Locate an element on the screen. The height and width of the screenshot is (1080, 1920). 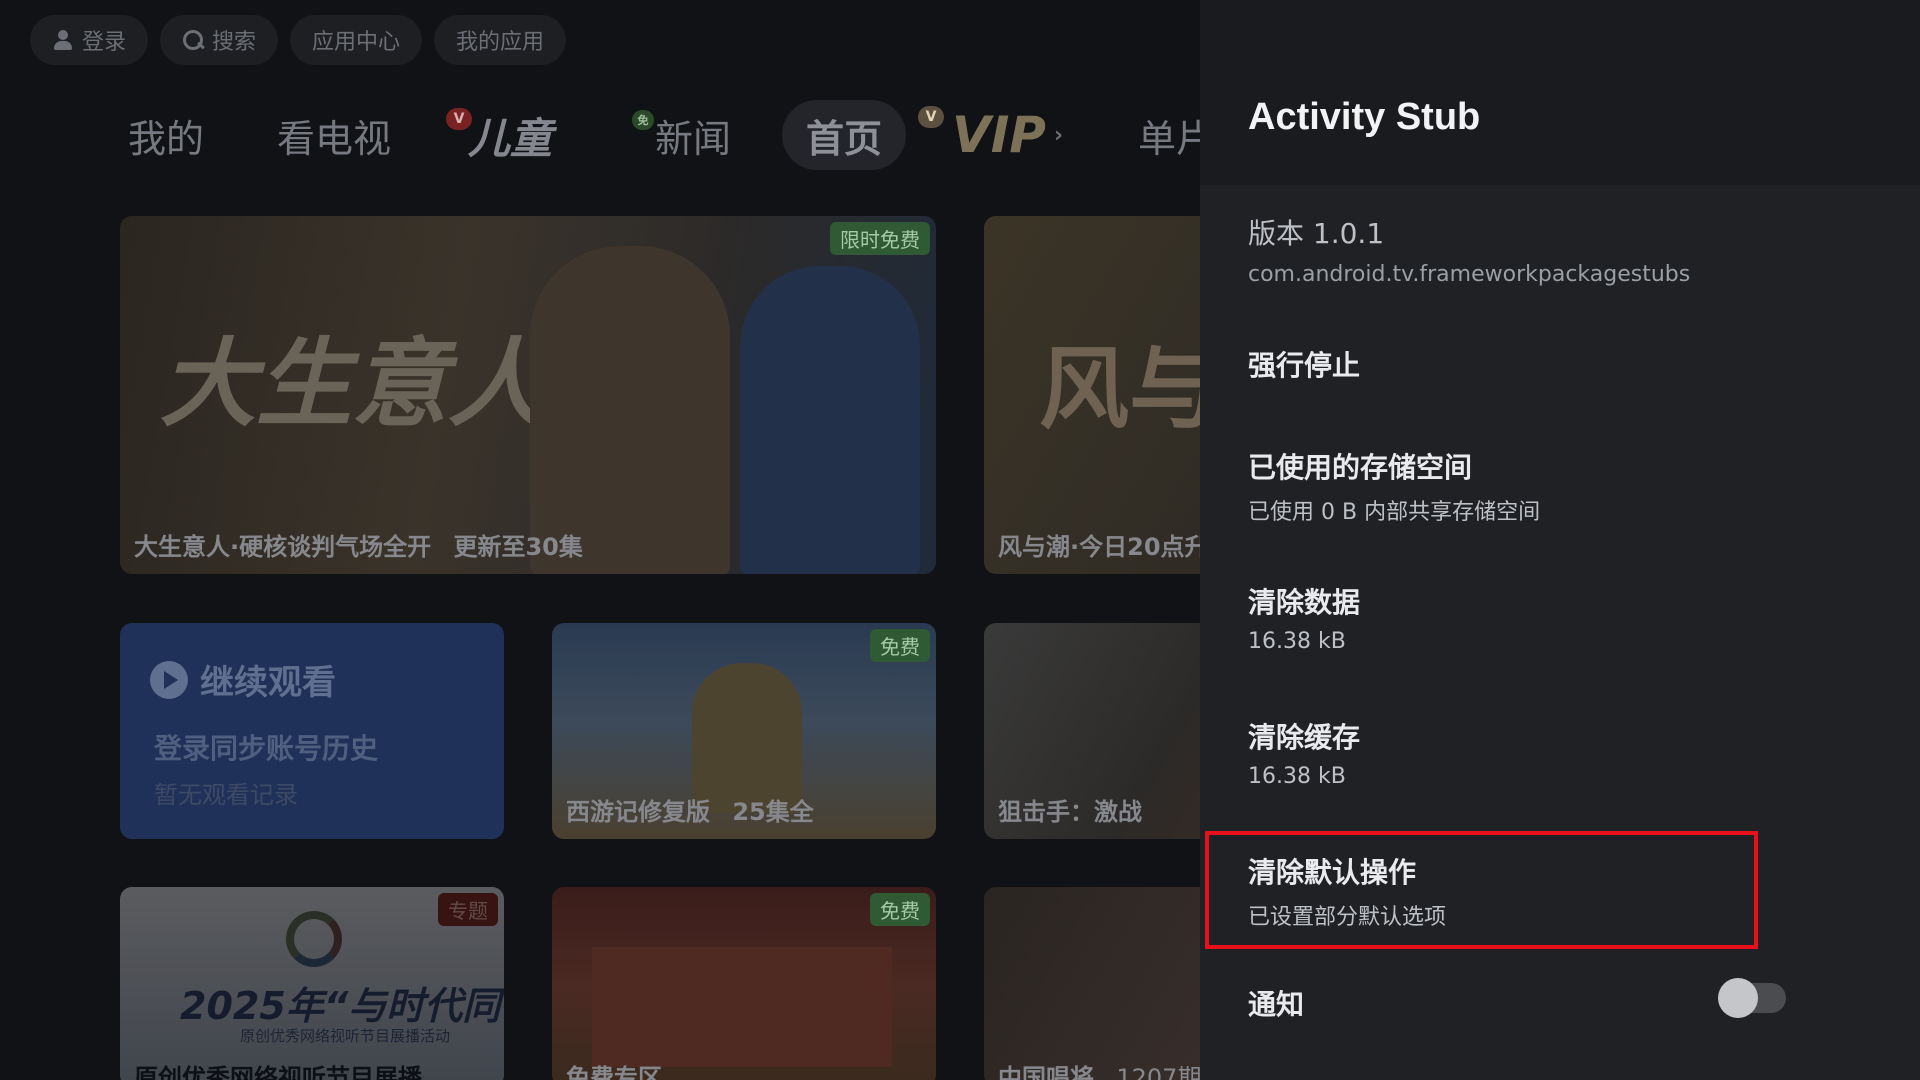
card-xiyouji: 免费 西游记修复版 25集全 is located at coordinates (744, 731).